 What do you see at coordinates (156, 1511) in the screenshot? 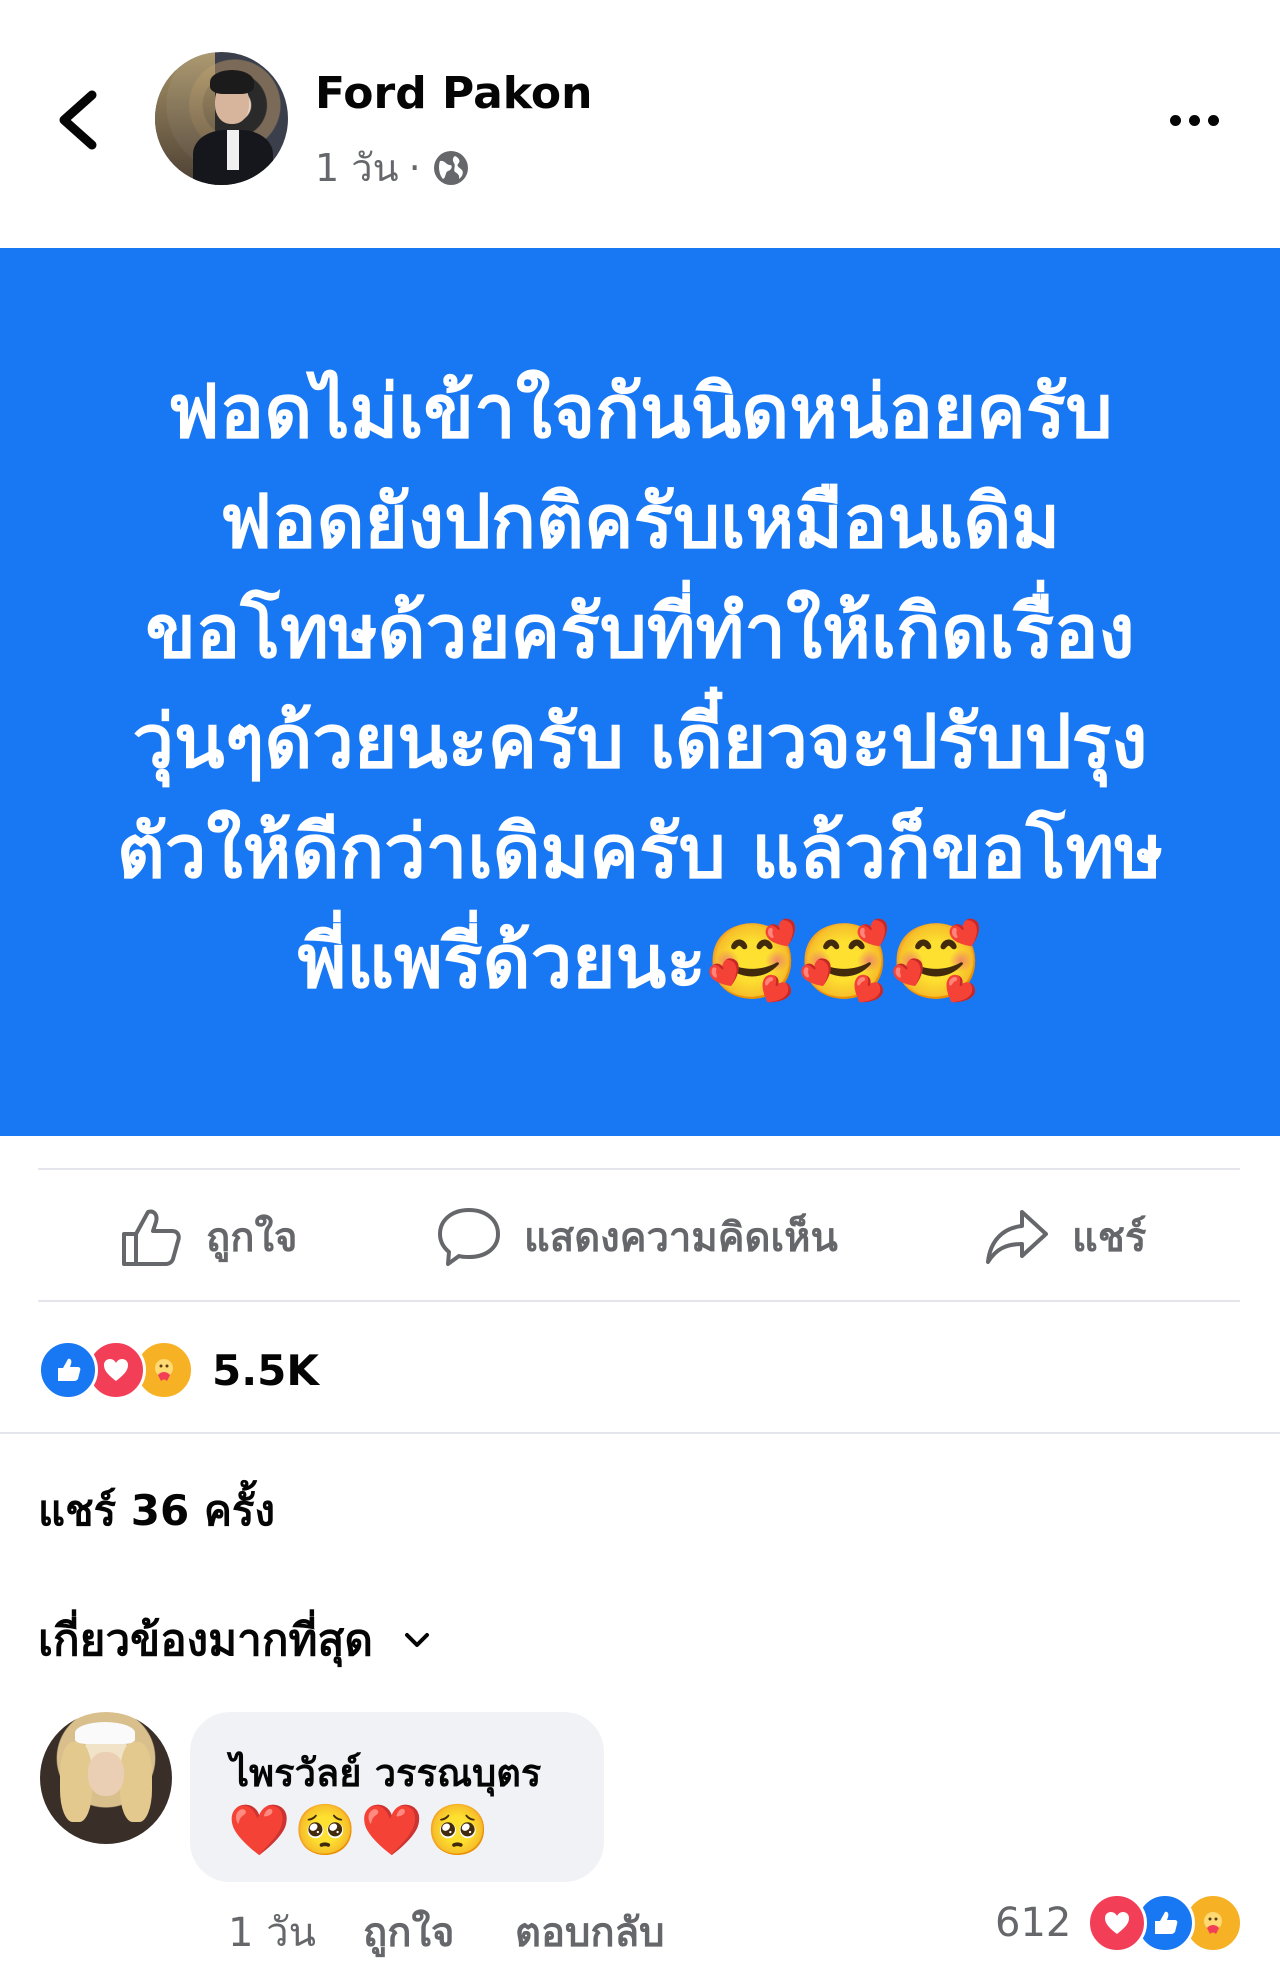
I see `share-count: แชร์ 36 ครั้ง` at bounding box center [156, 1511].